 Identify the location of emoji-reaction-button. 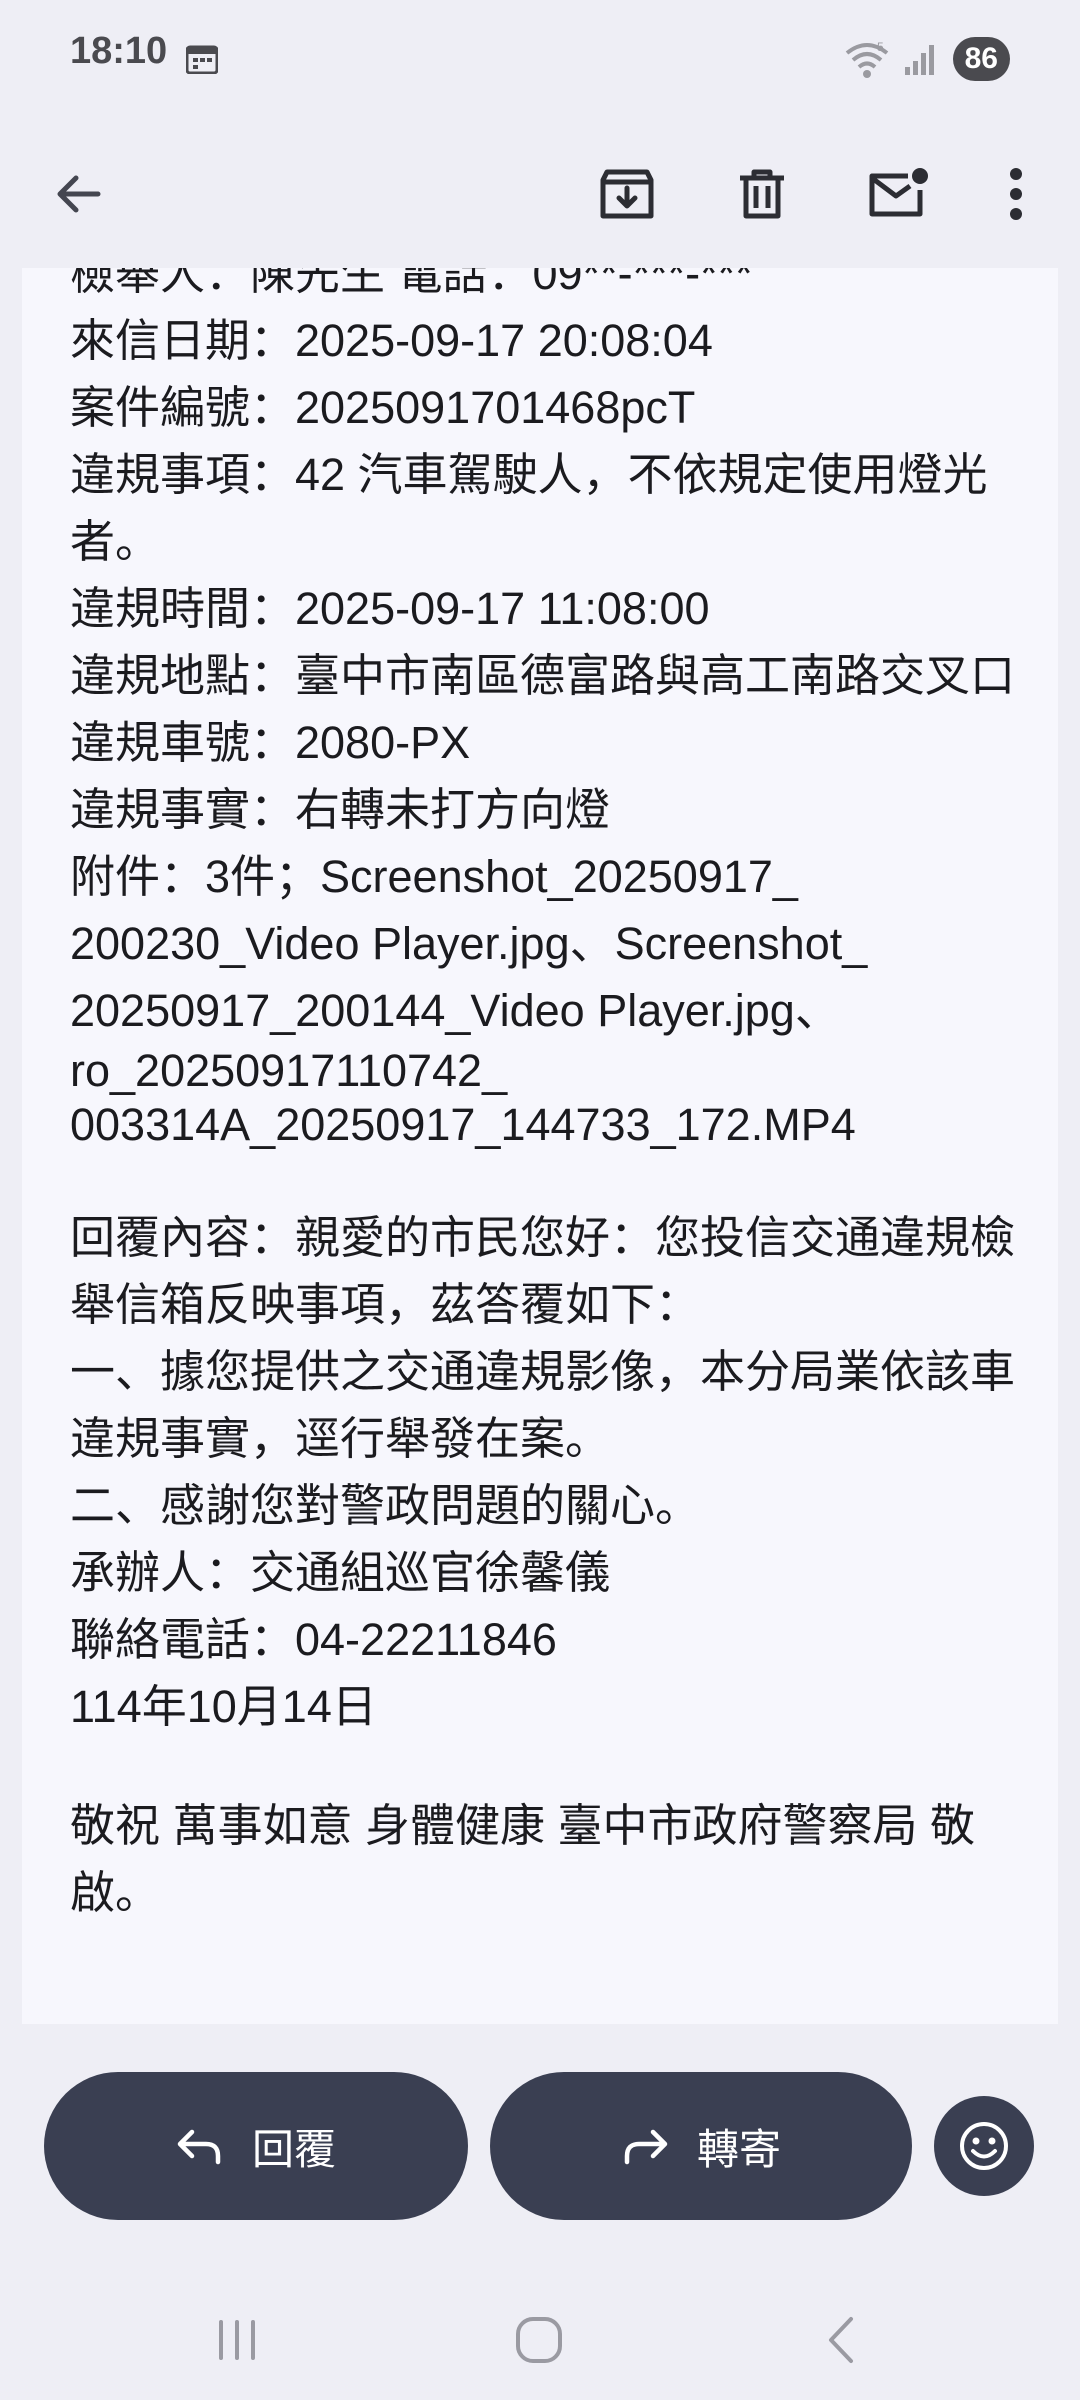
(984, 2146).